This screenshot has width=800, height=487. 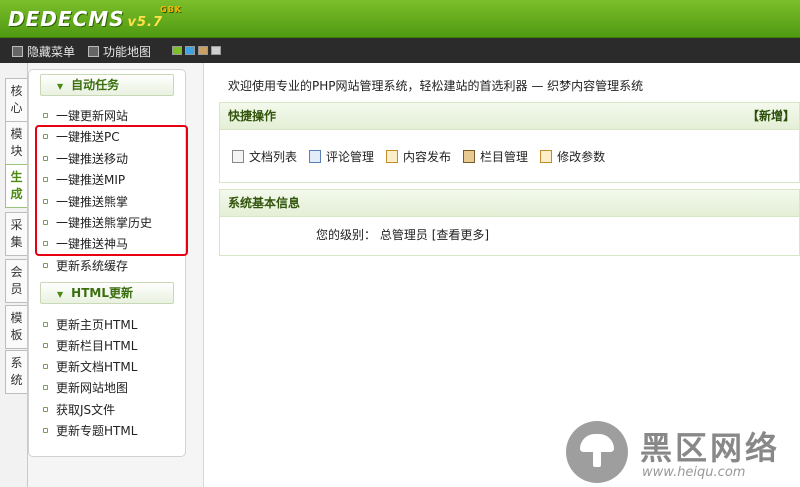 I want to click on menu-item-update-sitemap: 更新网站地图, so click(x=85, y=387).